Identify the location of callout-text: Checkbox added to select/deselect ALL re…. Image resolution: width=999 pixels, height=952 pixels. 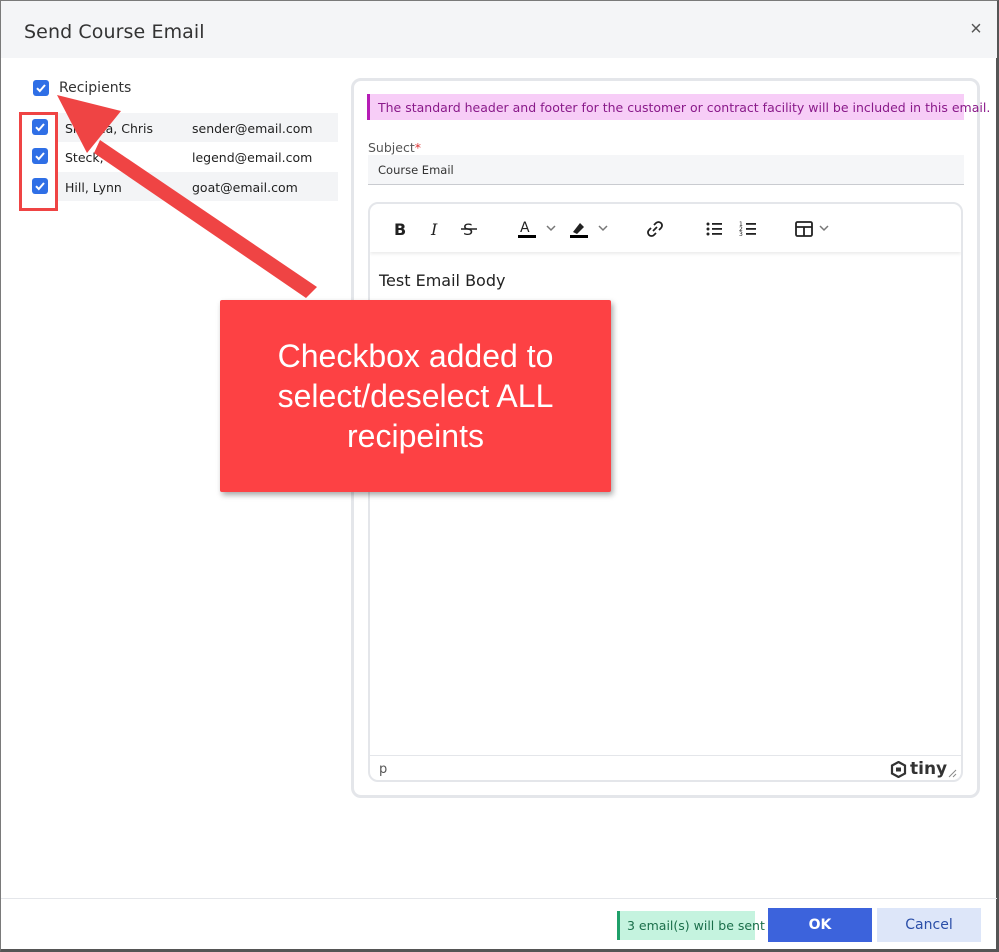
(415, 396).